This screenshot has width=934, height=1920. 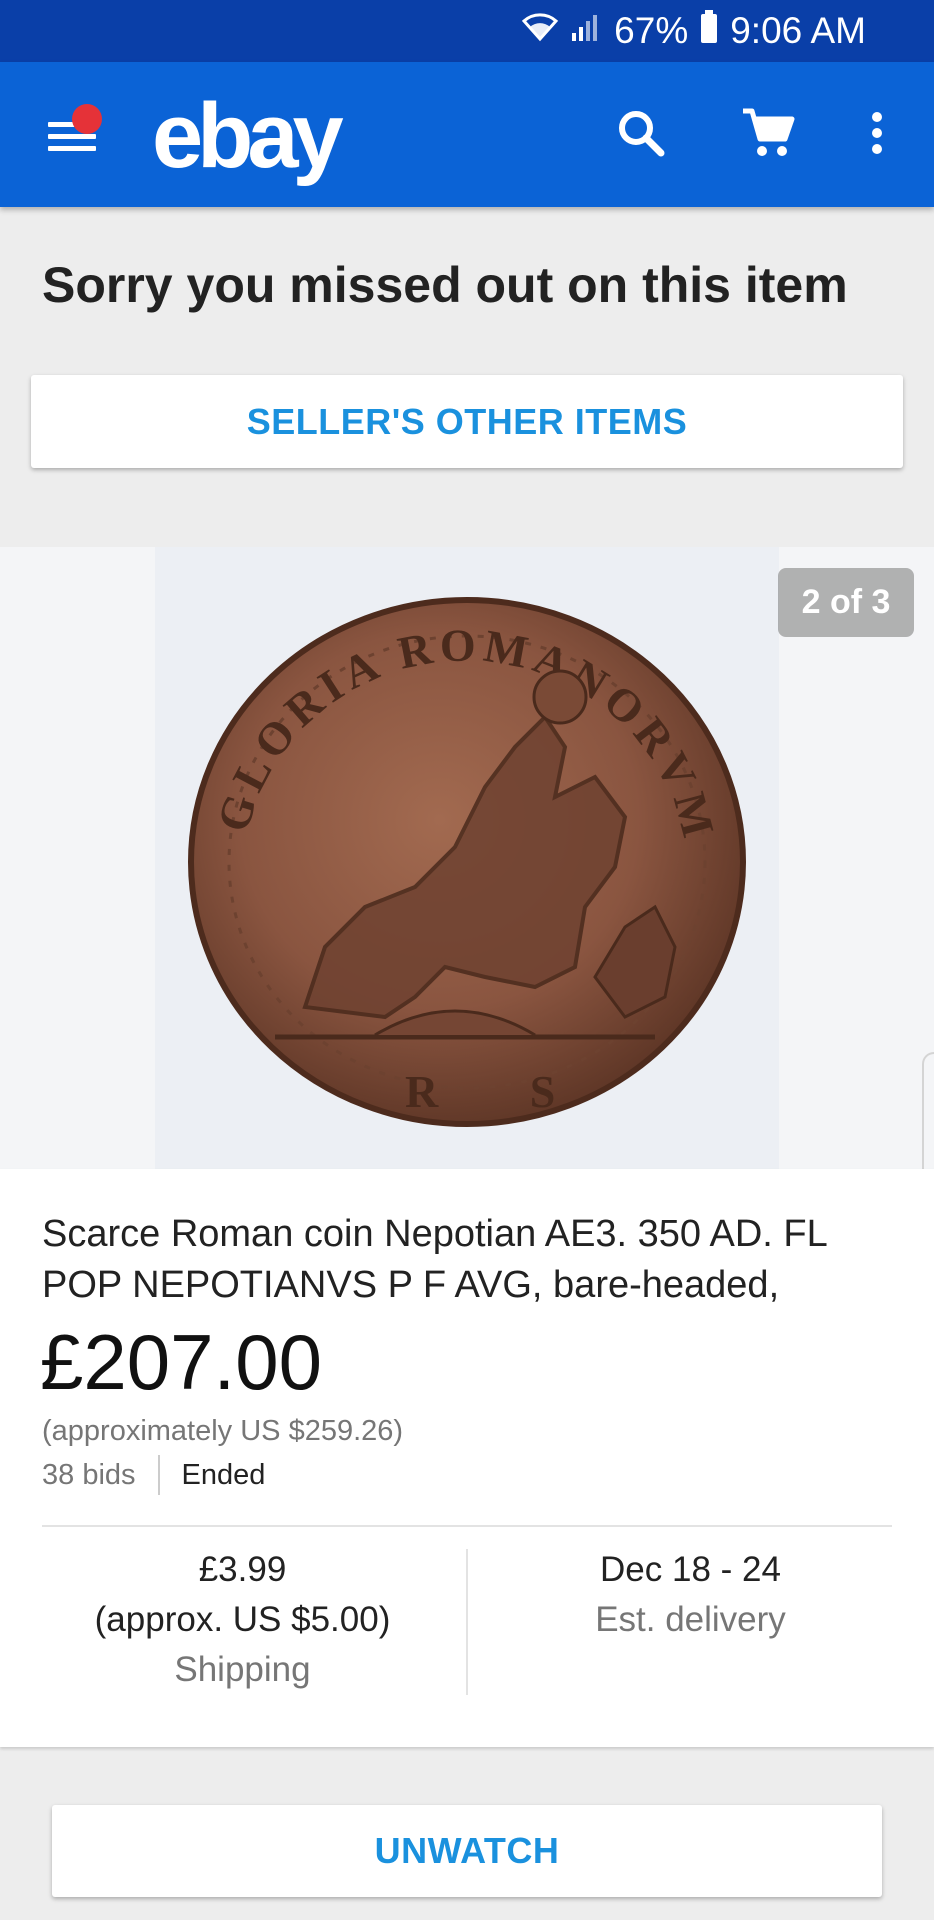 What do you see at coordinates (467, 1622) in the screenshot?
I see `column-divider` at bounding box center [467, 1622].